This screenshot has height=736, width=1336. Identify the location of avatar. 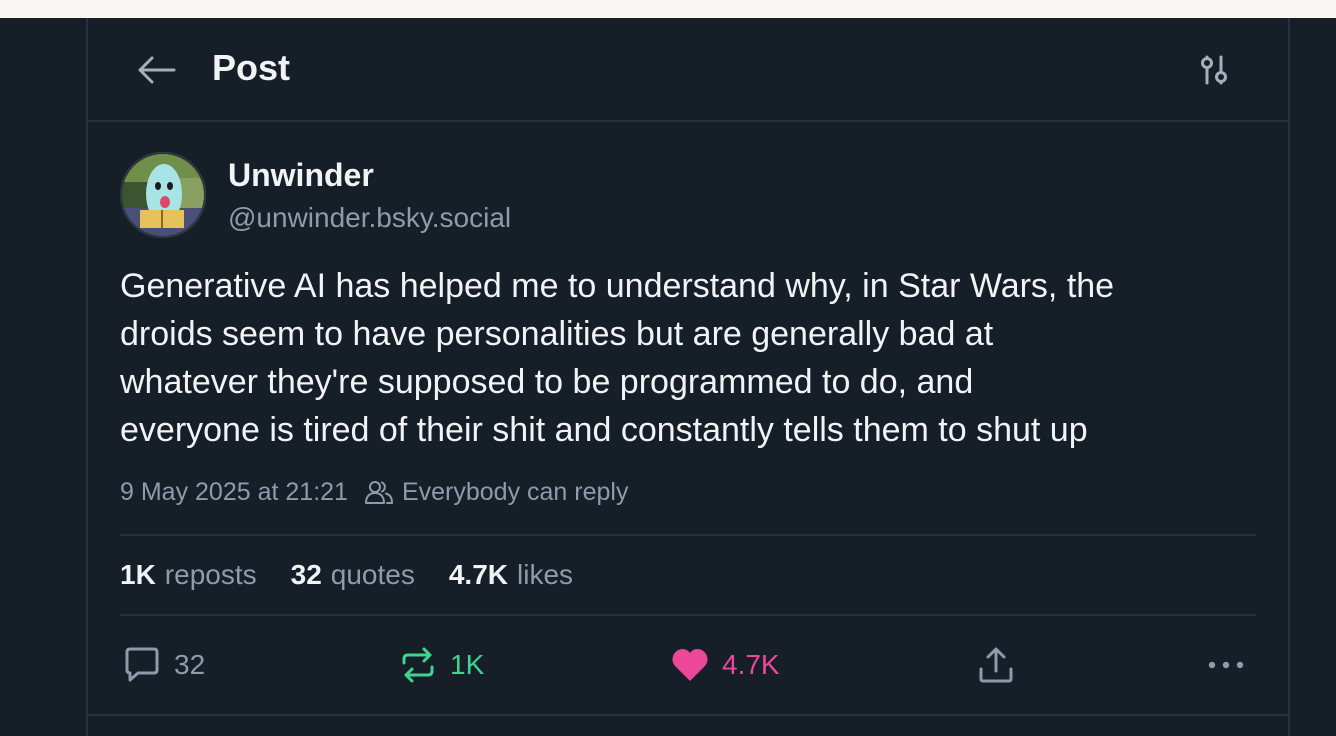
(163, 195).